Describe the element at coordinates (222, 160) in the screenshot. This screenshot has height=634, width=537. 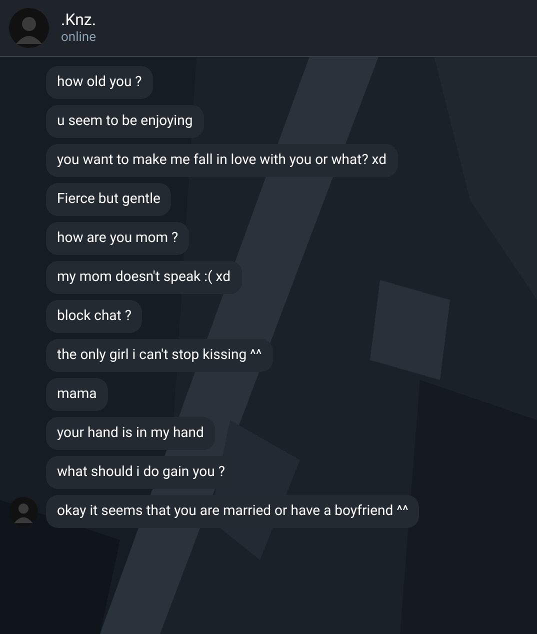
I see `message-bubble: you want to make me fall in love with you or what? xd` at that location.